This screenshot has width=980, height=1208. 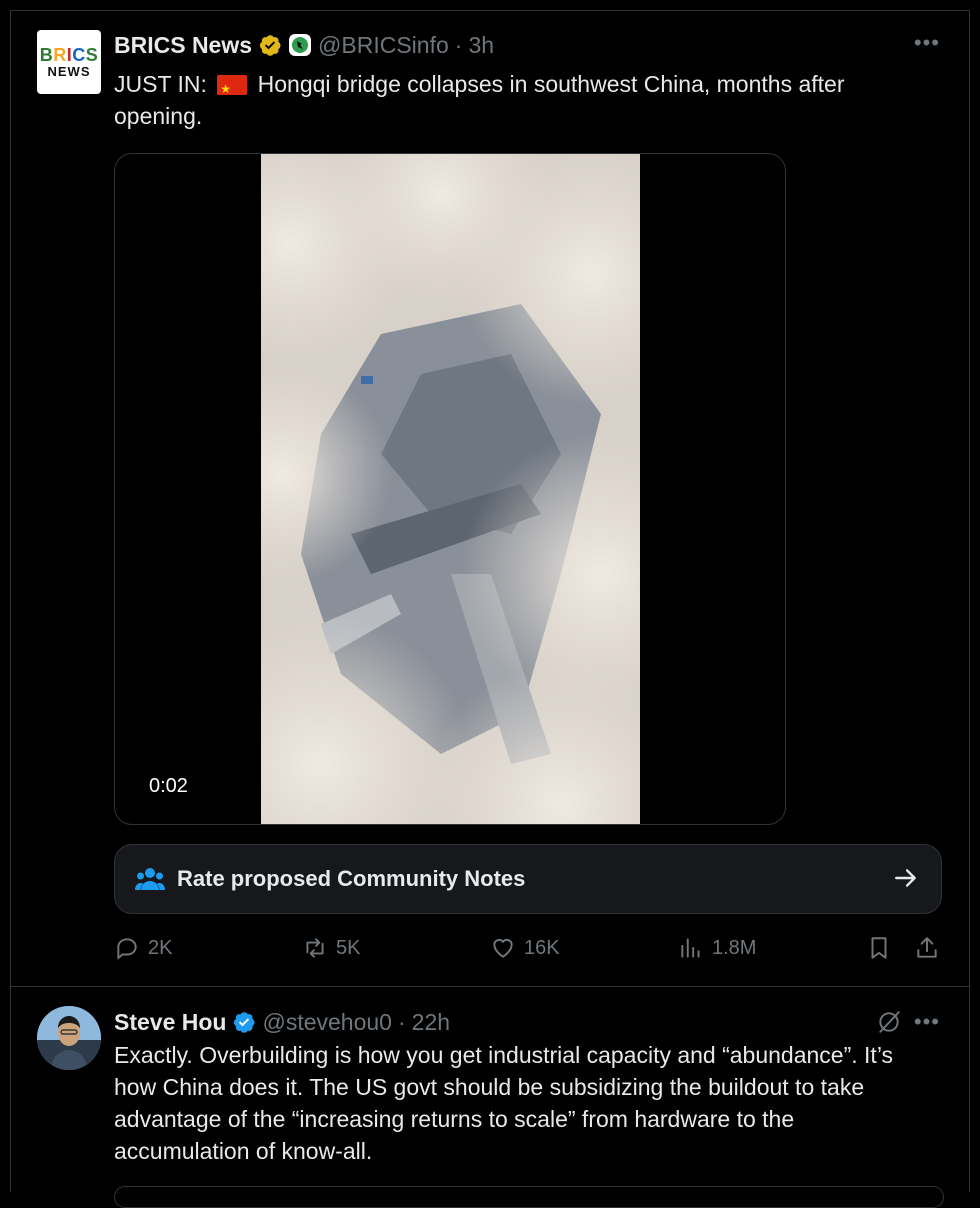 I want to click on bookmark-button, so click(x=879, y=948).